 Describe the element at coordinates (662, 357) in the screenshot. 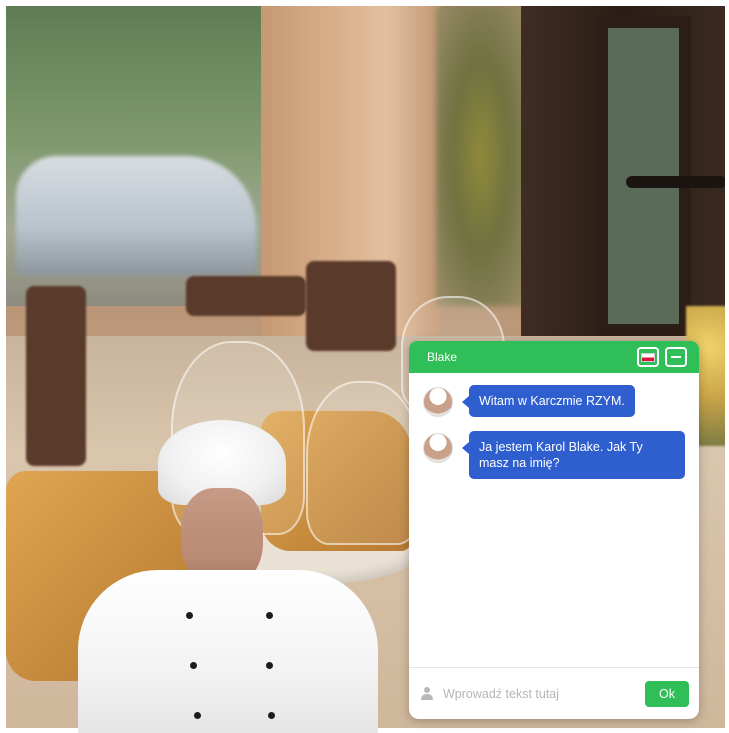

I see `header-controls` at that location.